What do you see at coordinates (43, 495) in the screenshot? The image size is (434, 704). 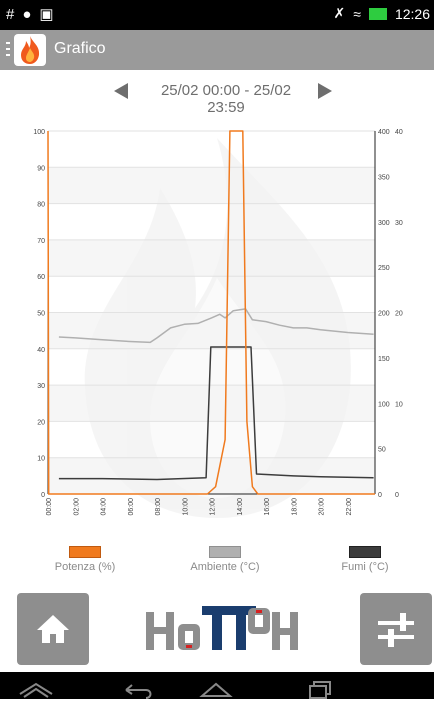 I see `left-tick-label: 0` at bounding box center [43, 495].